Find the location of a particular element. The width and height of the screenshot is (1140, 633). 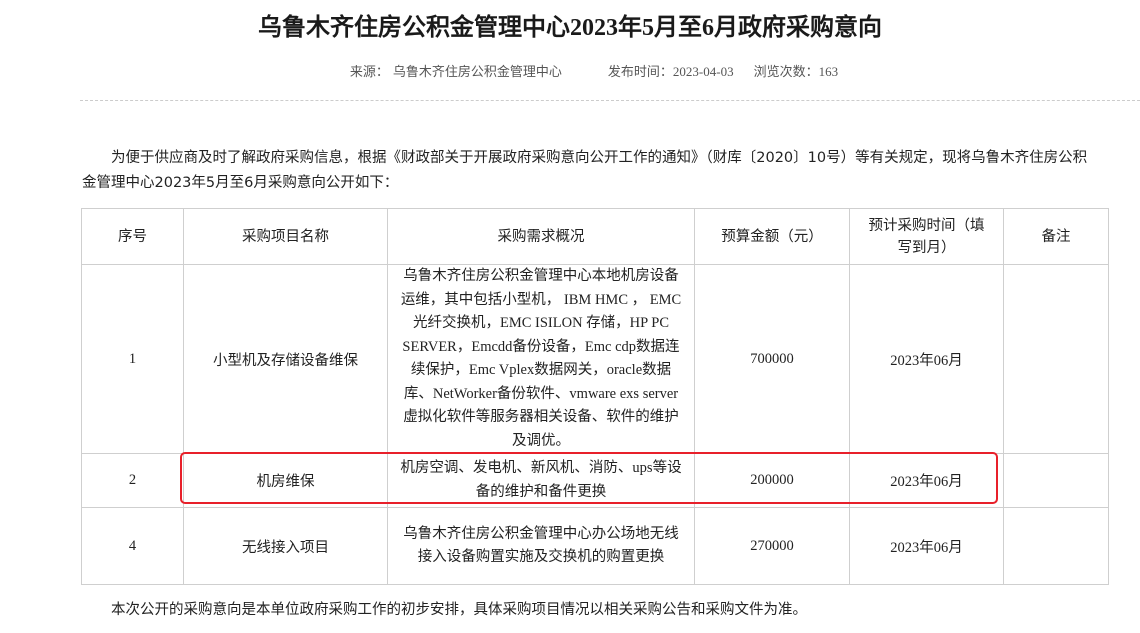

source-info: 来源： 乌鲁木齐住房公积金管理中心 is located at coordinates (456, 71).